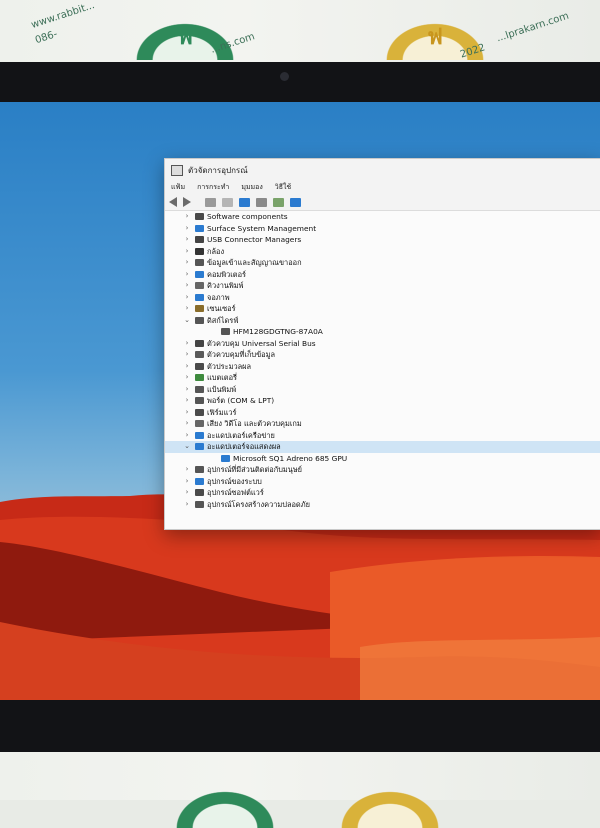  Describe the element at coordinates (382, 367) in the screenshot. I see `device-tree-category: › ตัวประมวลผล` at that location.